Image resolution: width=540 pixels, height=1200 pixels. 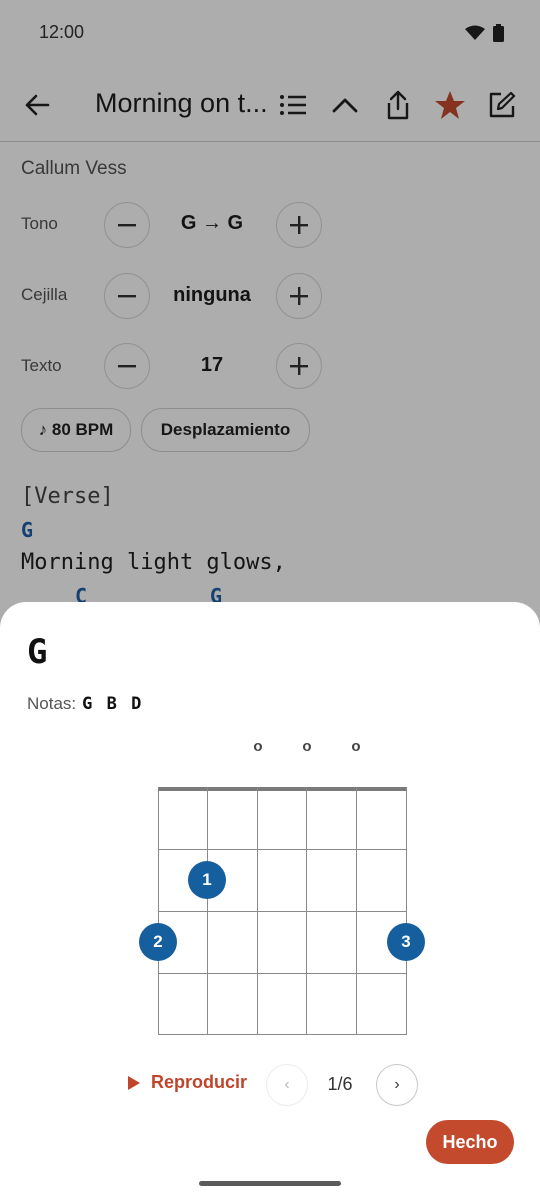 I want to click on nut, so click(x=282, y=789).